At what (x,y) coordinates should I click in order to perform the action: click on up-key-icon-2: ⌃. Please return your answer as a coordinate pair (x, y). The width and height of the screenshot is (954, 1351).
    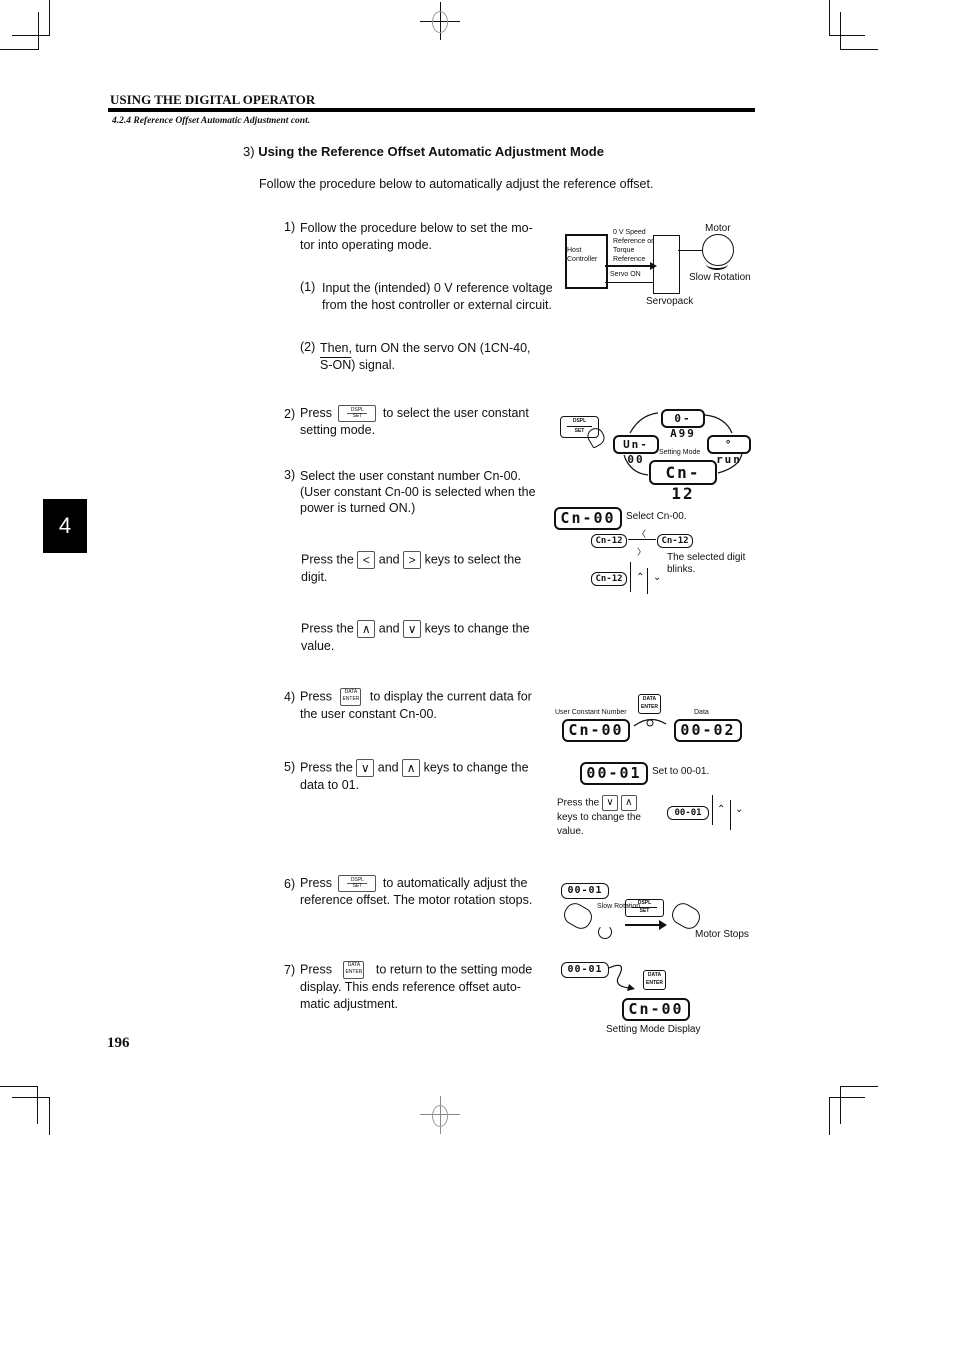
    Looking at the image, I should click on (721, 809).